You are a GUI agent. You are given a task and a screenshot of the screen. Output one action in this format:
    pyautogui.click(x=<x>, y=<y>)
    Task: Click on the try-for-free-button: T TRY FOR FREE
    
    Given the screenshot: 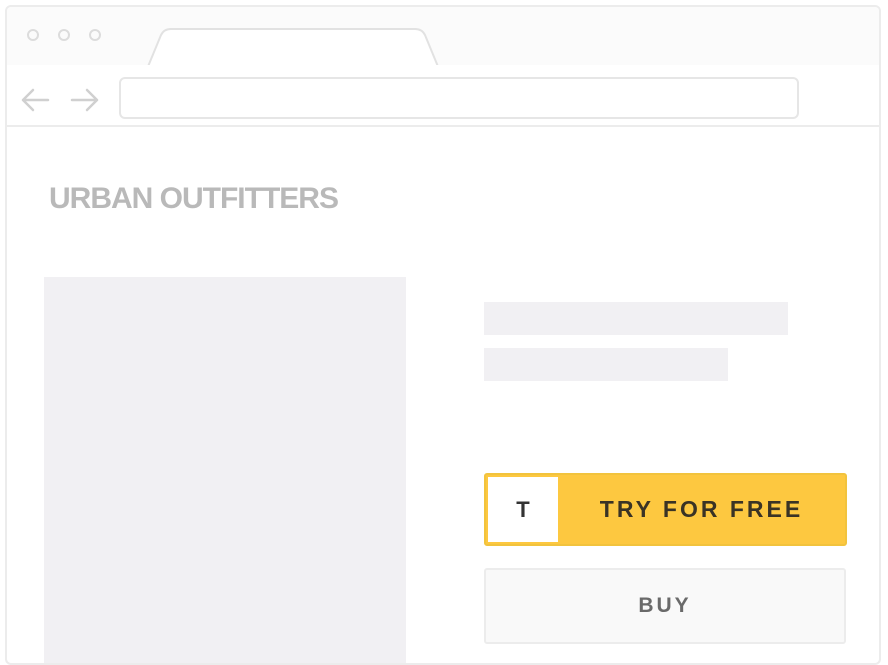 What is the action you would take?
    pyautogui.click(x=665, y=509)
    